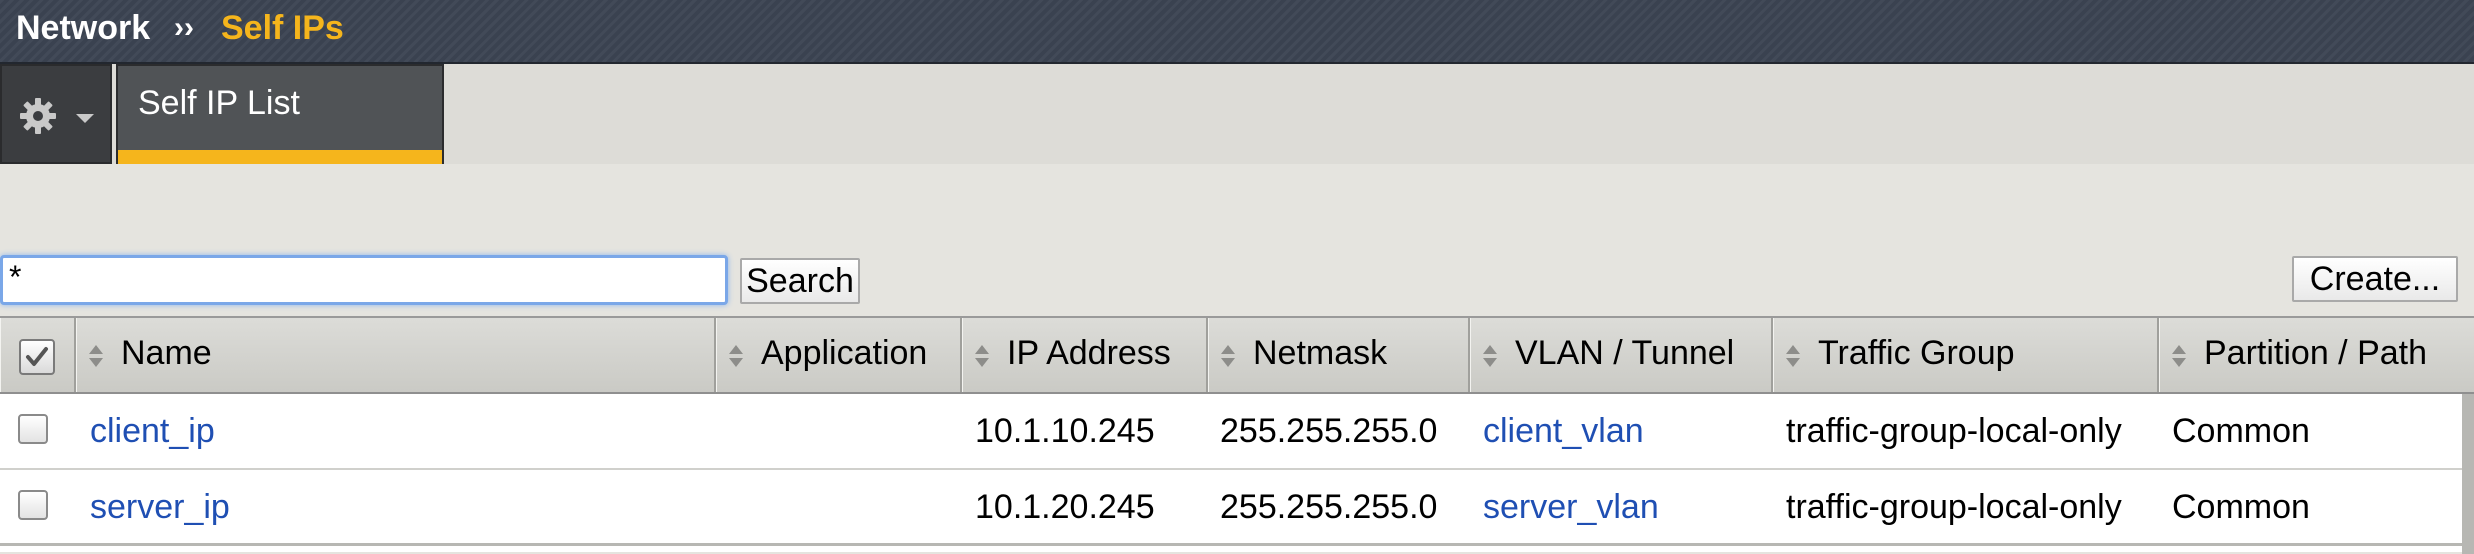 Image resolution: width=2474 pixels, height=554 pixels. What do you see at coordinates (160, 507) in the screenshot?
I see `self-ip-name-link: server_ip` at bounding box center [160, 507].